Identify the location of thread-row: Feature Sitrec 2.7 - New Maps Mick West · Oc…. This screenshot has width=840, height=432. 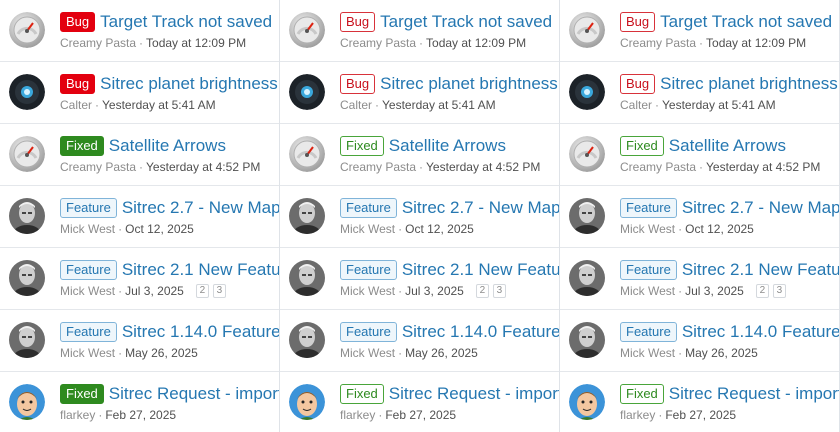
(419, 217).